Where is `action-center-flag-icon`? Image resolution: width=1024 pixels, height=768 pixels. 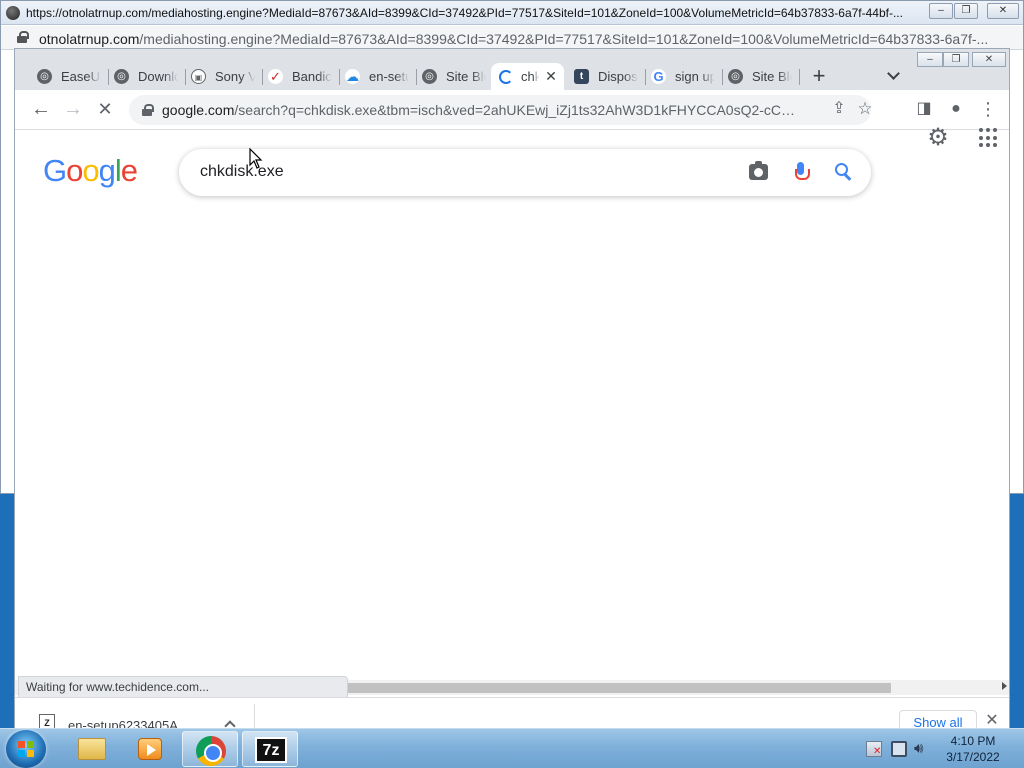 action-center-flag-icon is located at coordinates (874, 749).